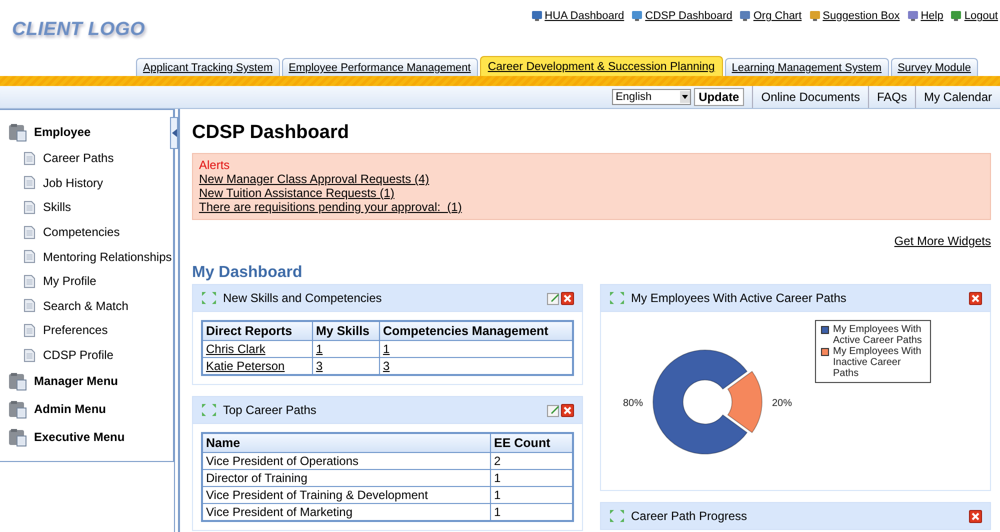 This screenshot has height=532, width=1000. What do you see at coordinates (934, 67) in the screenshot?
I see `module-tab: Survey Module` at bounding box center [934, 67].